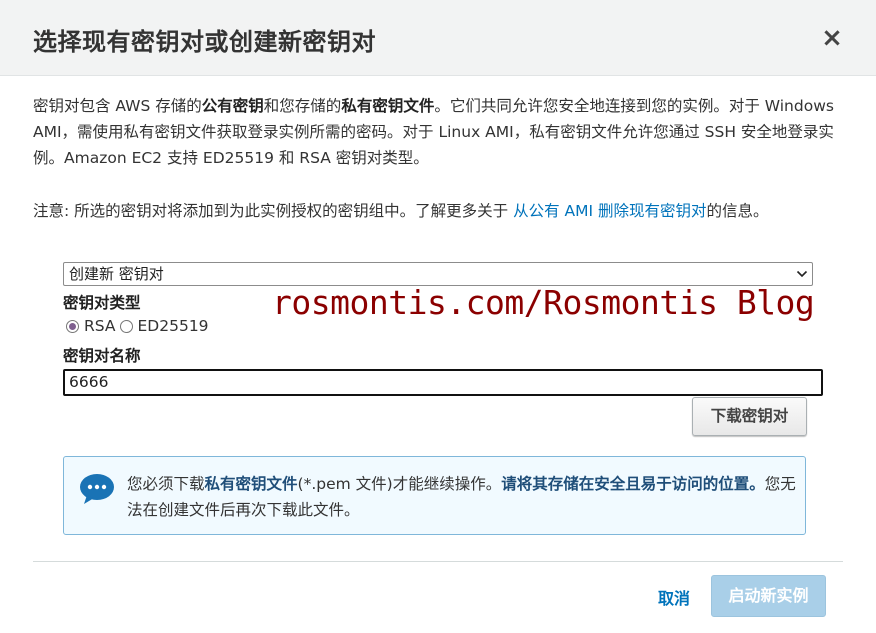 The image size is (876, 633). What do you see at coordinates (438, 561) in the screenshot?
I see `footer-divider` at bounding box center [438, 561].